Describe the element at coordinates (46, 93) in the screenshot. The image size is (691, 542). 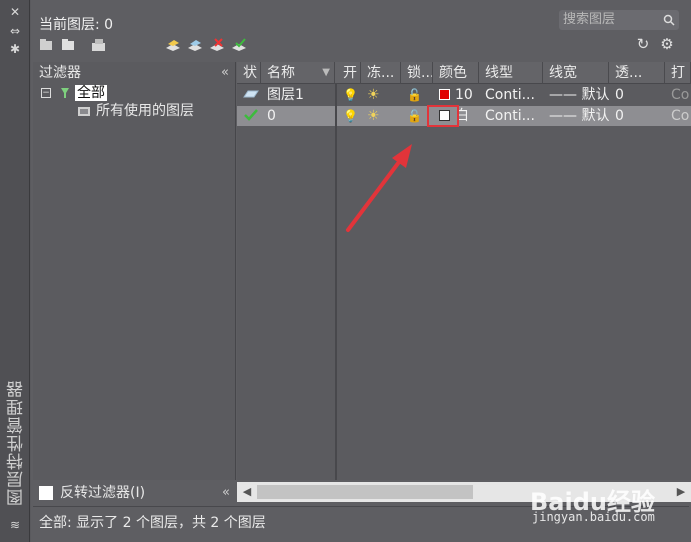
I see `tree-collapse-icon: −` at that location.